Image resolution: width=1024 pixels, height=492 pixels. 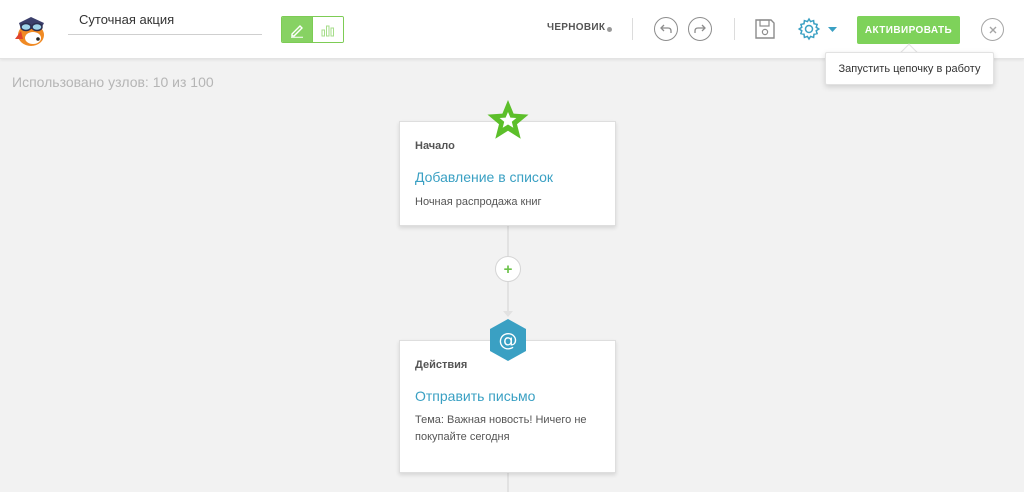 I want to click on caret-down-icon, so click(x=832, y=29).